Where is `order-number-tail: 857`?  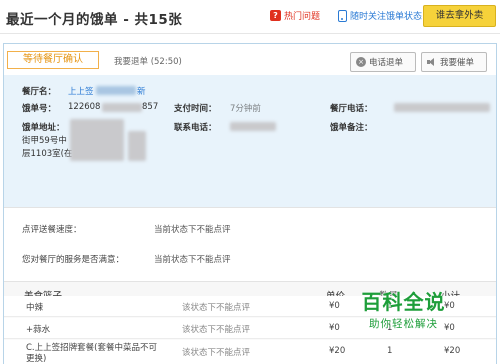
order-number-tail: 857 is located at coordinates (150, 107).